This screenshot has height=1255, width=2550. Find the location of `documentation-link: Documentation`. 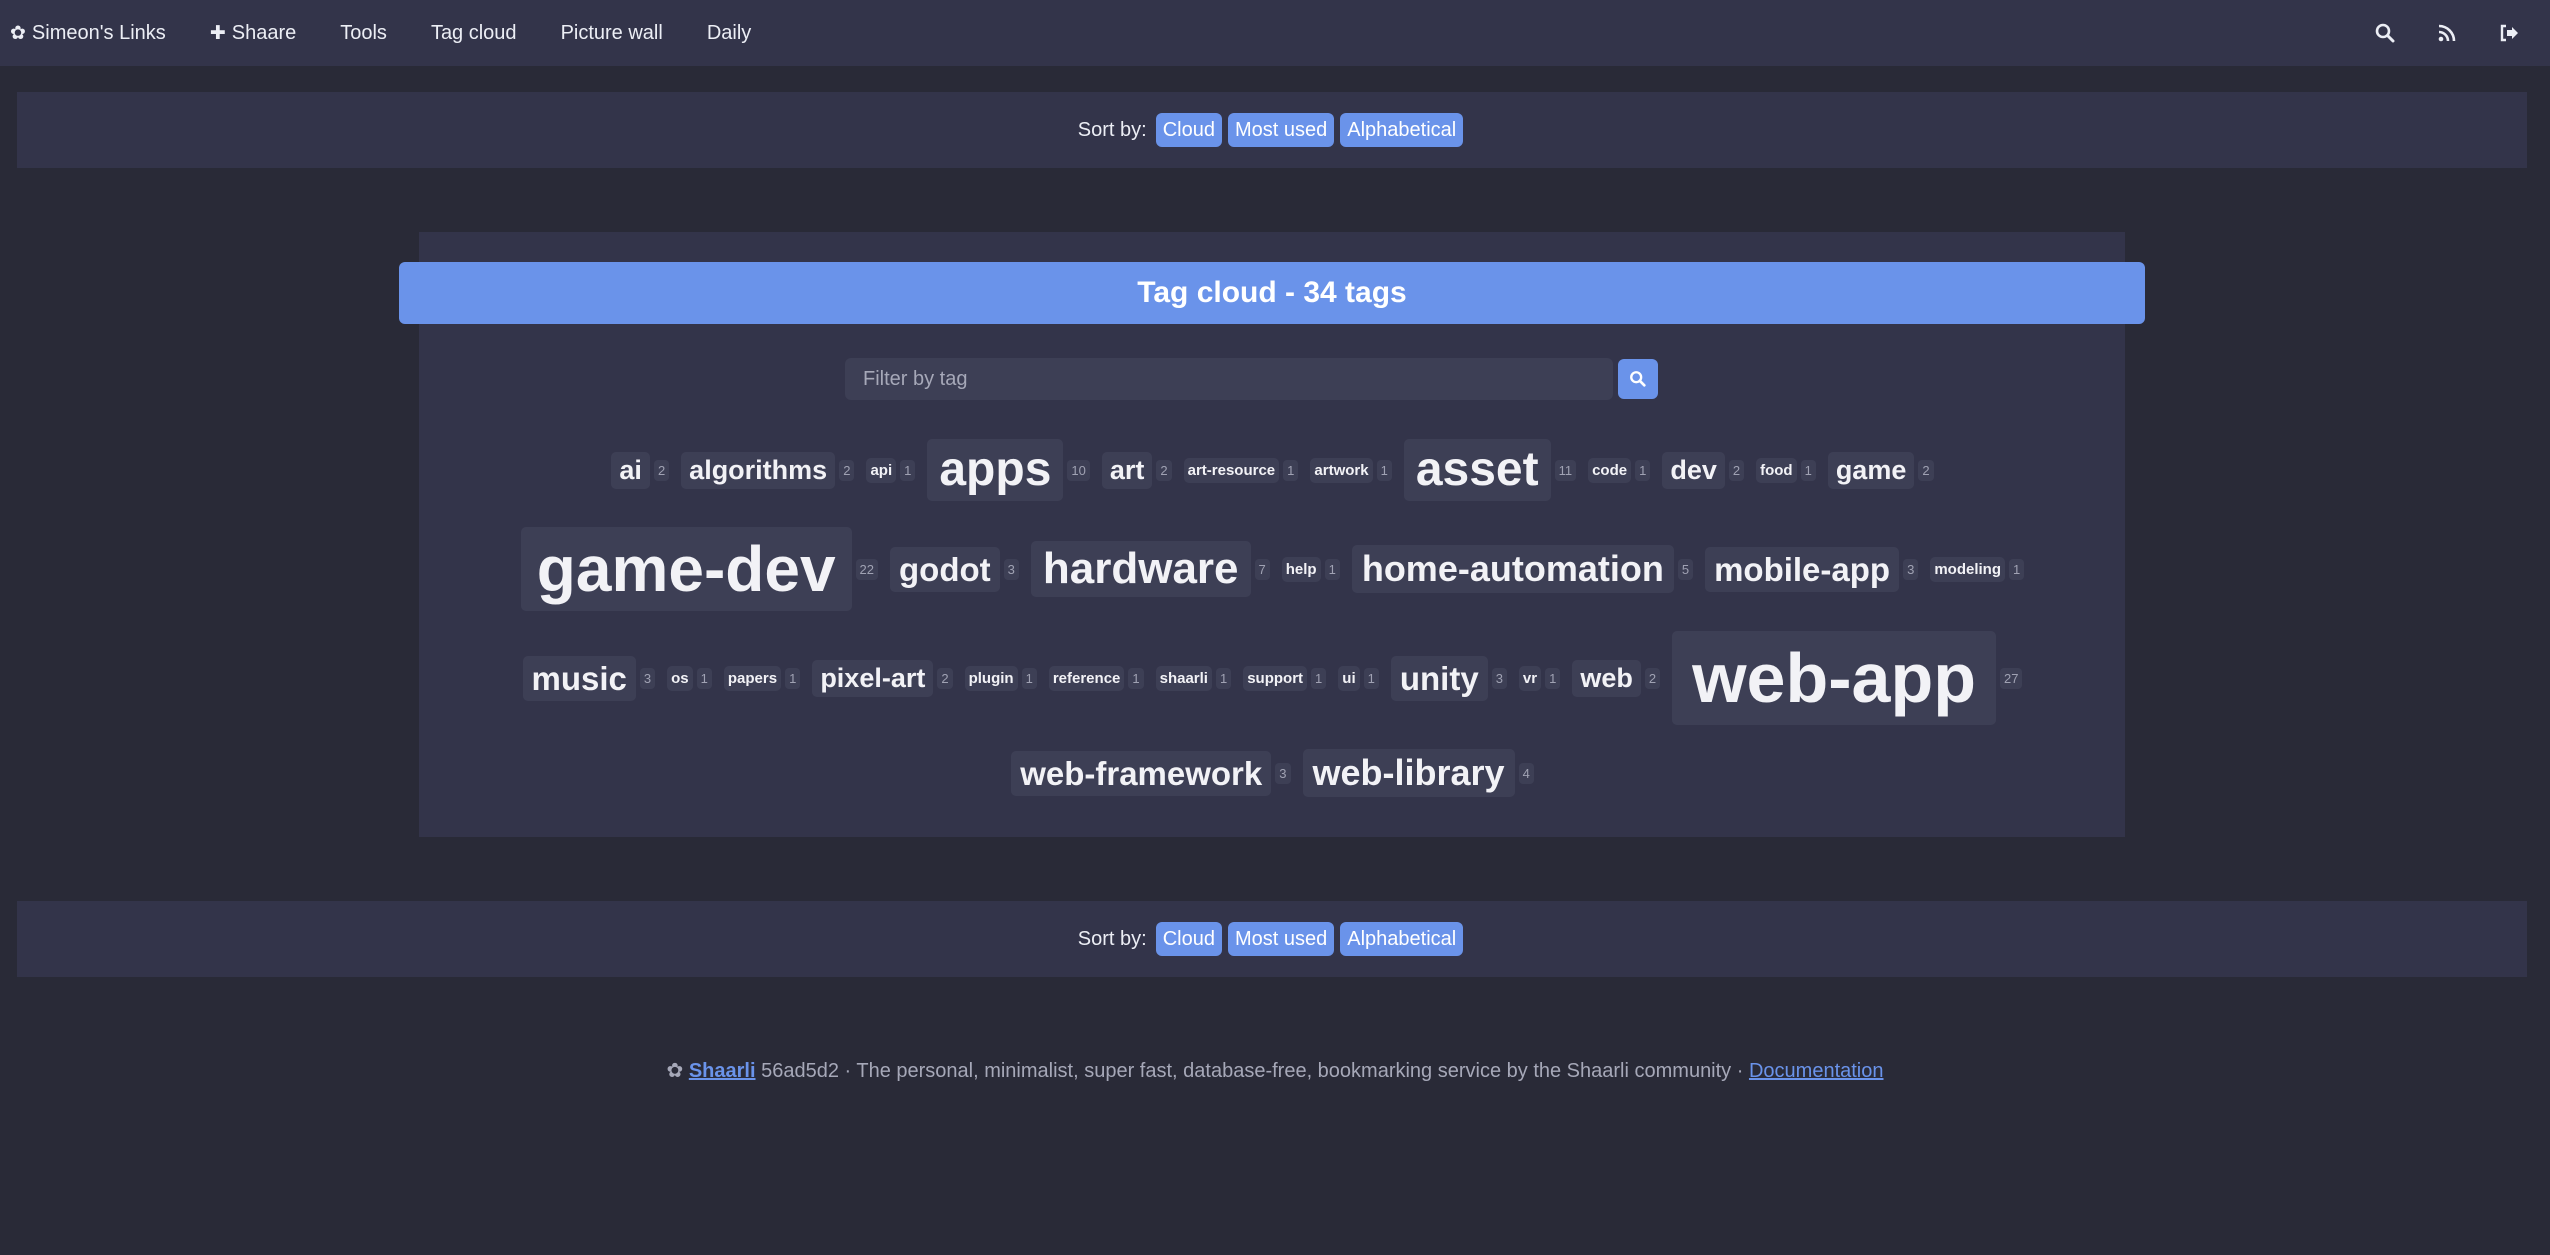

documentation-link: Documentation is located at coordinates (1816, 1071).